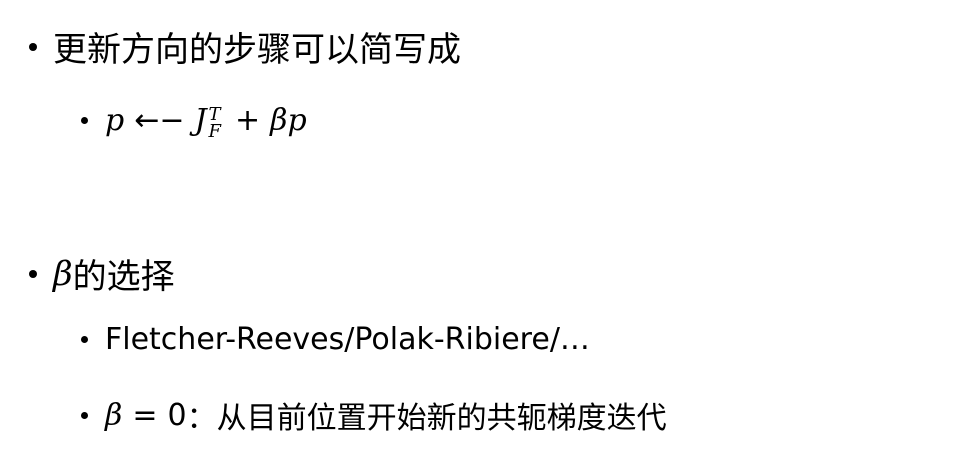 The image size is (954, 462). What do you see at coordinates (214, 114) in the screenshot?
I see `formula-superscript: T` at bounding box center [214, 114].